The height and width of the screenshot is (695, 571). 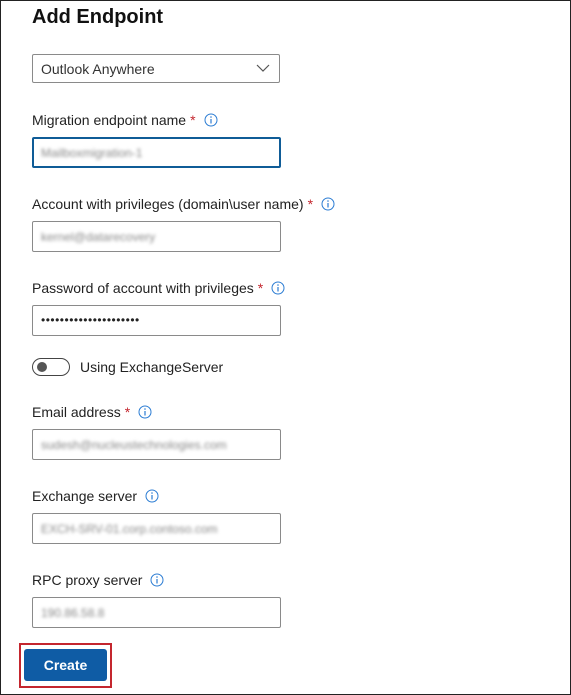 I want to click on email-label: Email address *, so click(x=92, y=412).